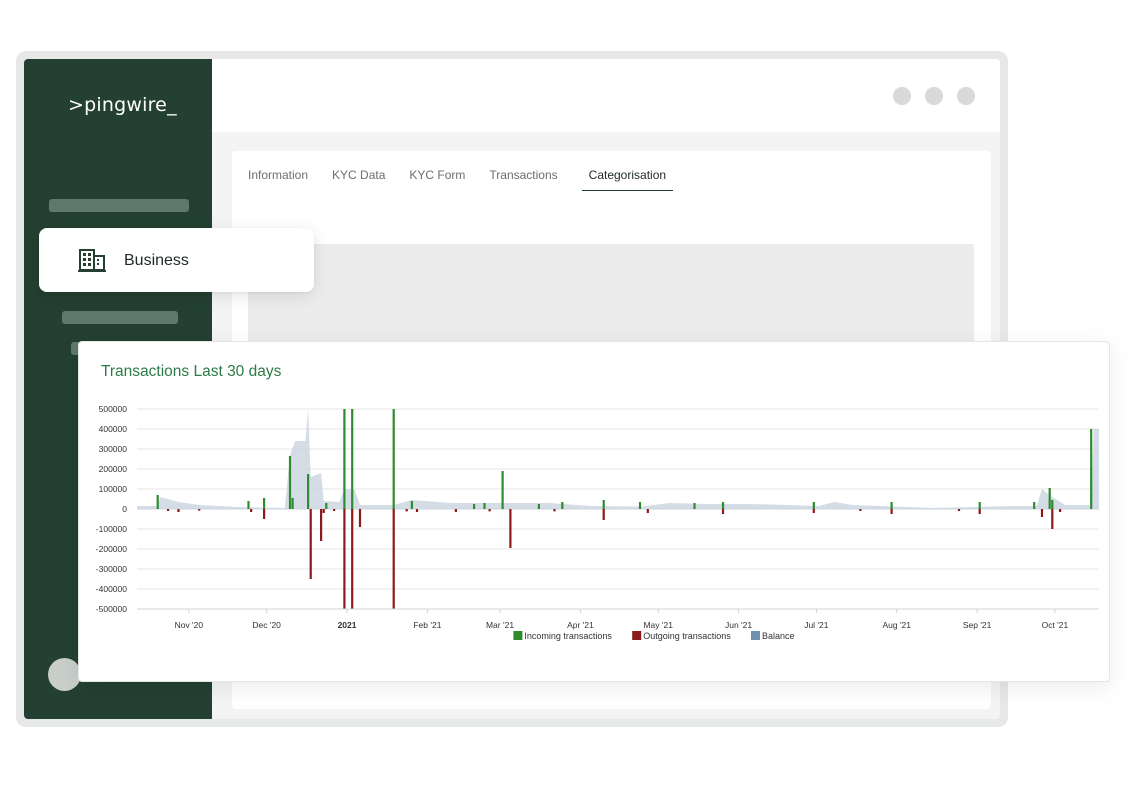 The width and height of the screenshot is (1136, 800). Describe the element at coordinates (611, 299) in the screenshot. I see `content-placeholder` at that location.